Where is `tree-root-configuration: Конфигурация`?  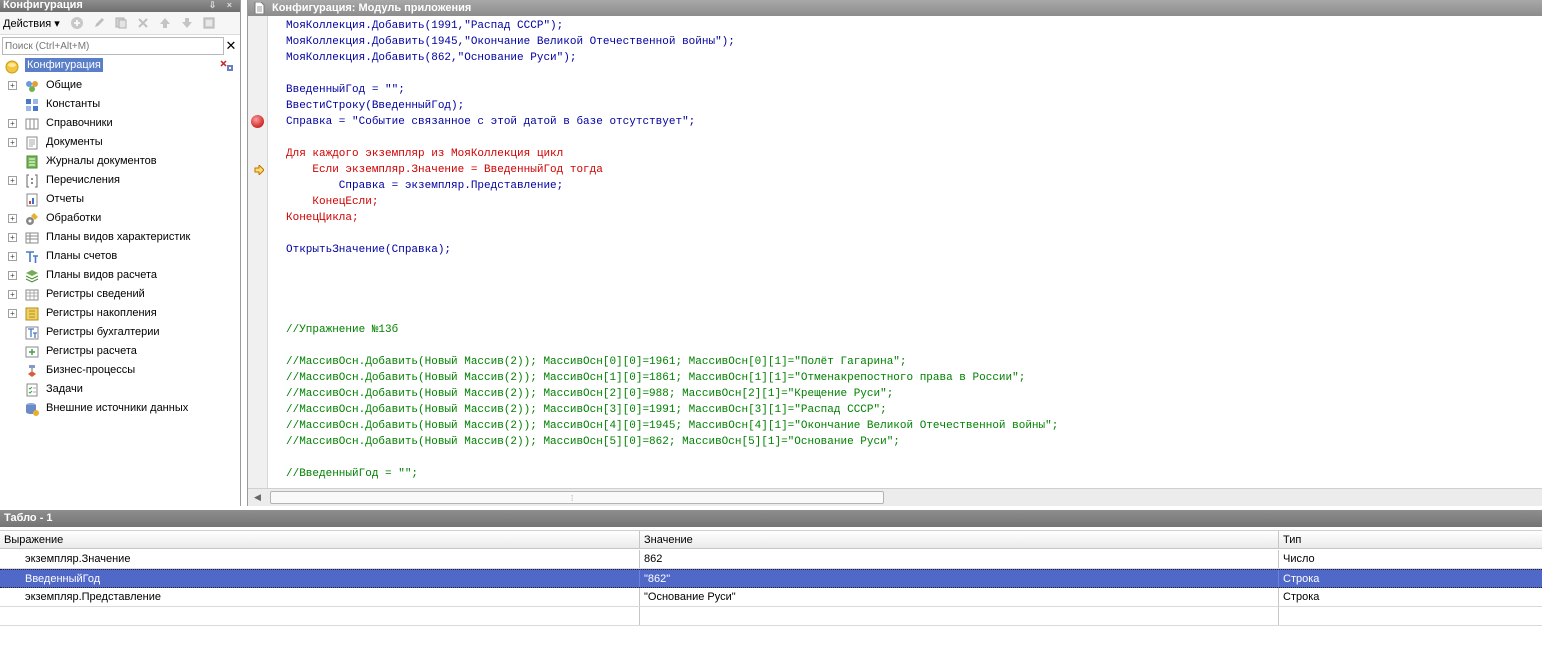
tree-root-configuration: Конфигурация is located at coordinates (120, 66).